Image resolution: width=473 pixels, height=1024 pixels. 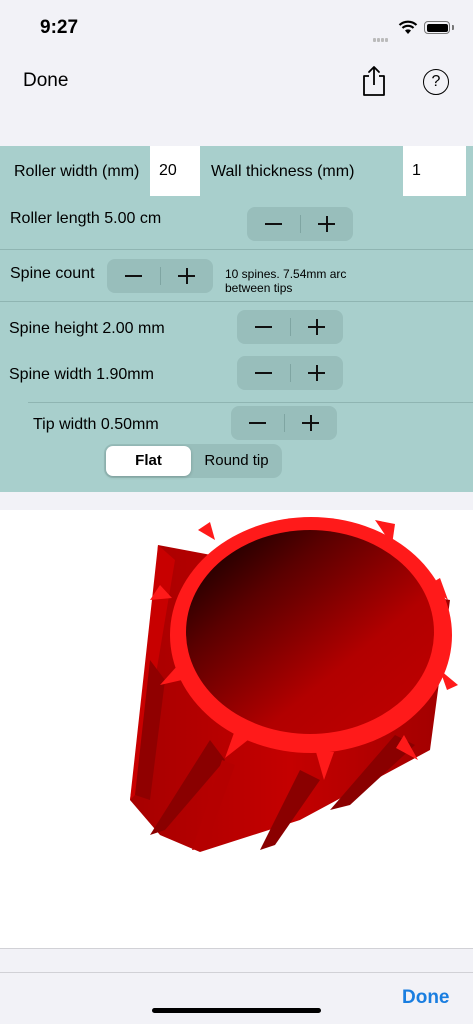 I want to click on spine-width-stepper, so click(x=290, y=373).